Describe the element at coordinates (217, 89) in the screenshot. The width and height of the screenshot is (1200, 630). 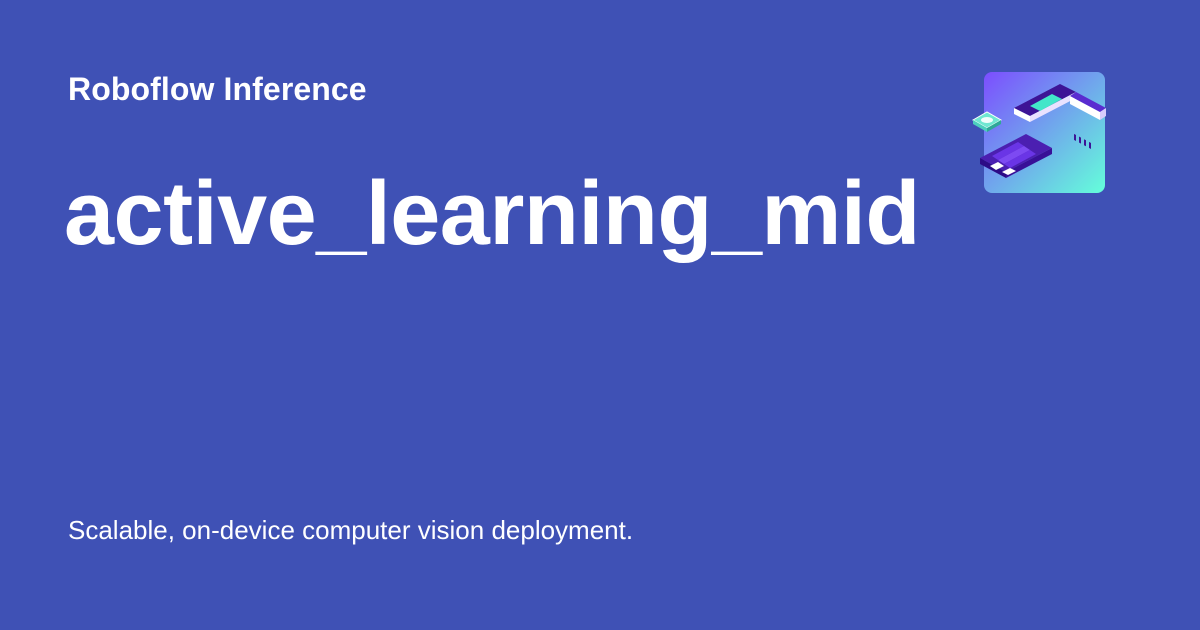
I see `site-title: Roboflow Inference` at that location.